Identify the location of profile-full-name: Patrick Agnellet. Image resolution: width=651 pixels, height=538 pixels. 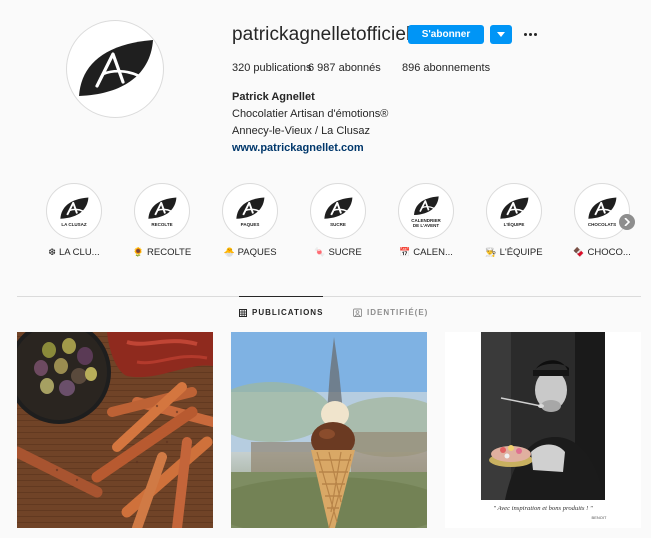
(273, 97).